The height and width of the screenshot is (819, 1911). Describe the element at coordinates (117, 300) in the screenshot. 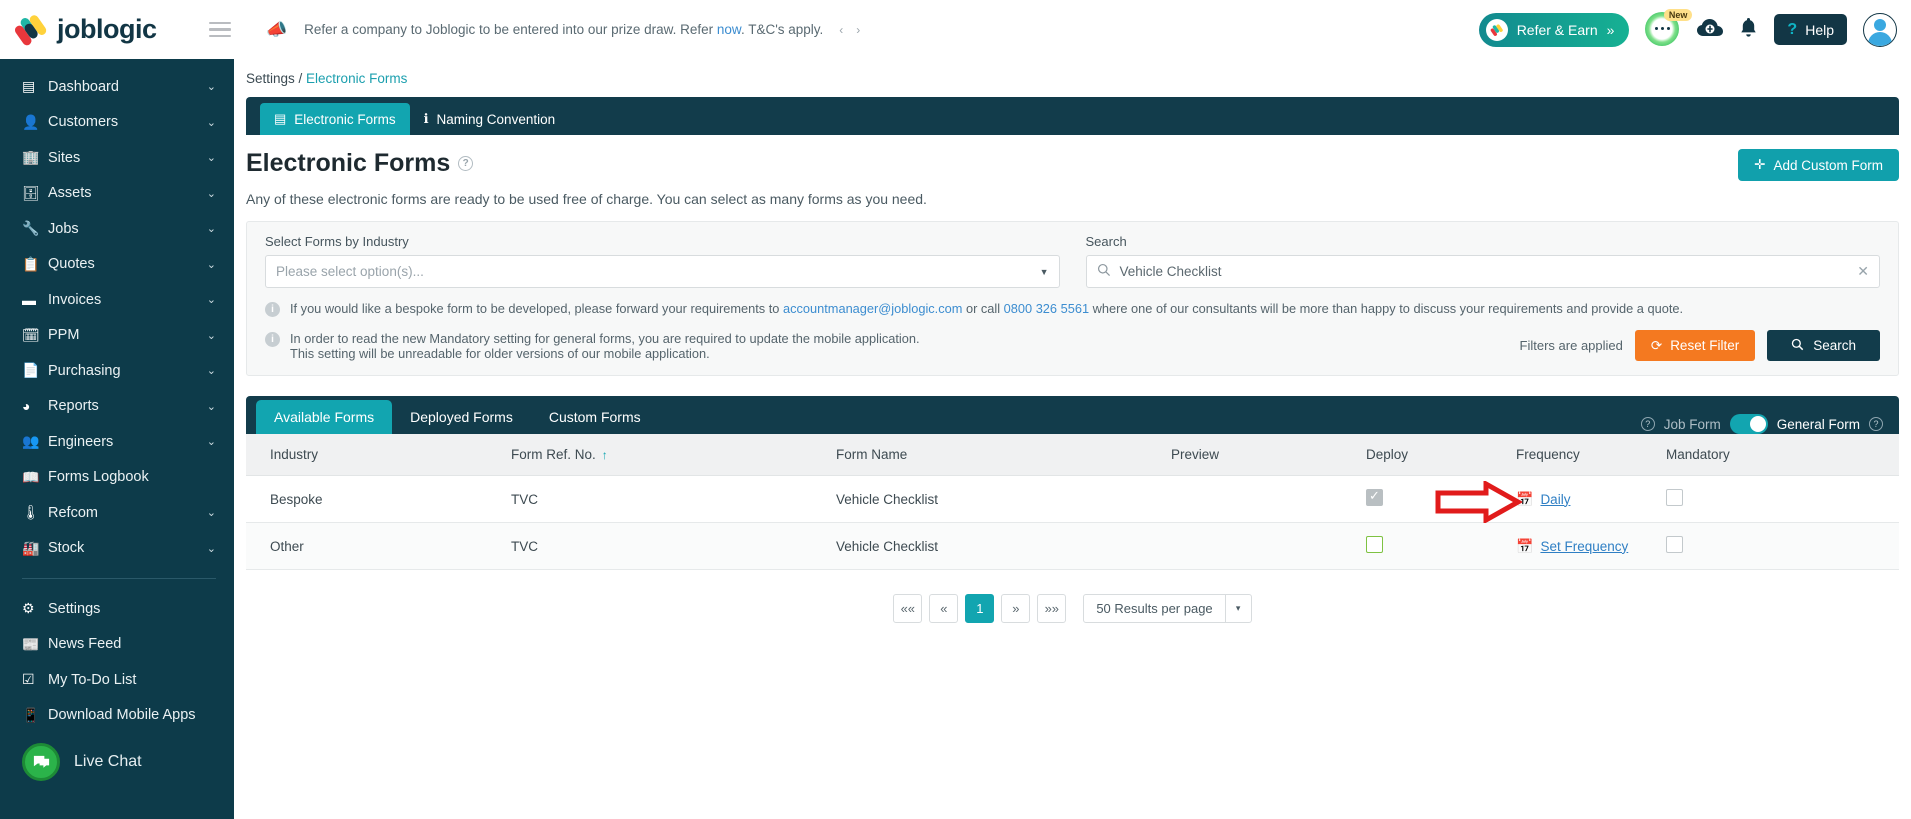

I see `sidebar-item-invoices: ▬ Invoices ⌄` at that location.